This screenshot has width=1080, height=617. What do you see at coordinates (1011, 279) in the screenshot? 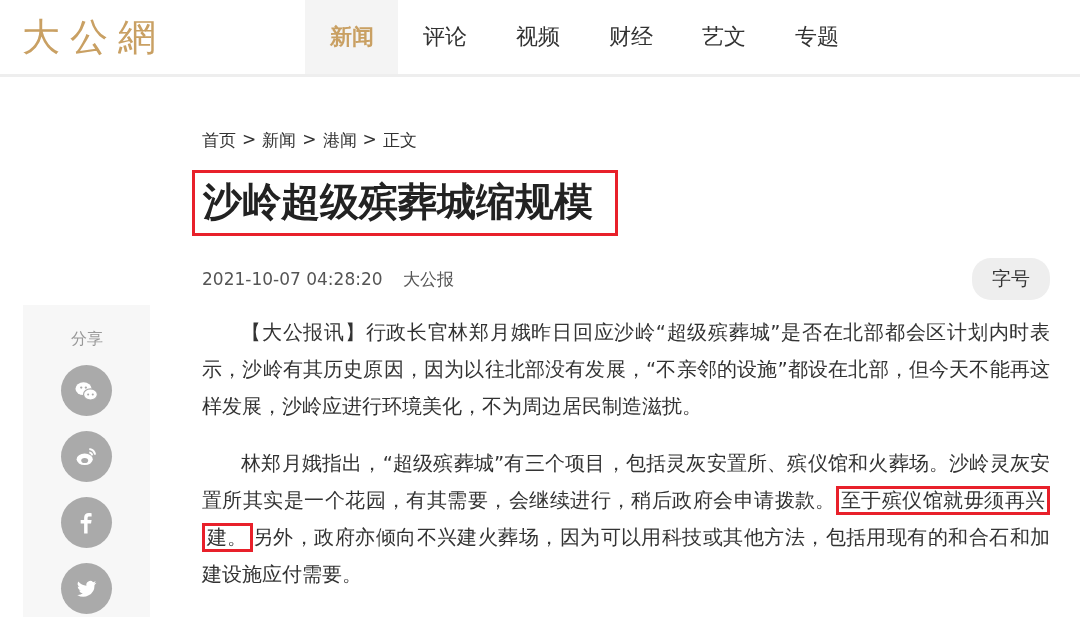
I see `font-size-button: 字号` at bounding box center [1011, 279].